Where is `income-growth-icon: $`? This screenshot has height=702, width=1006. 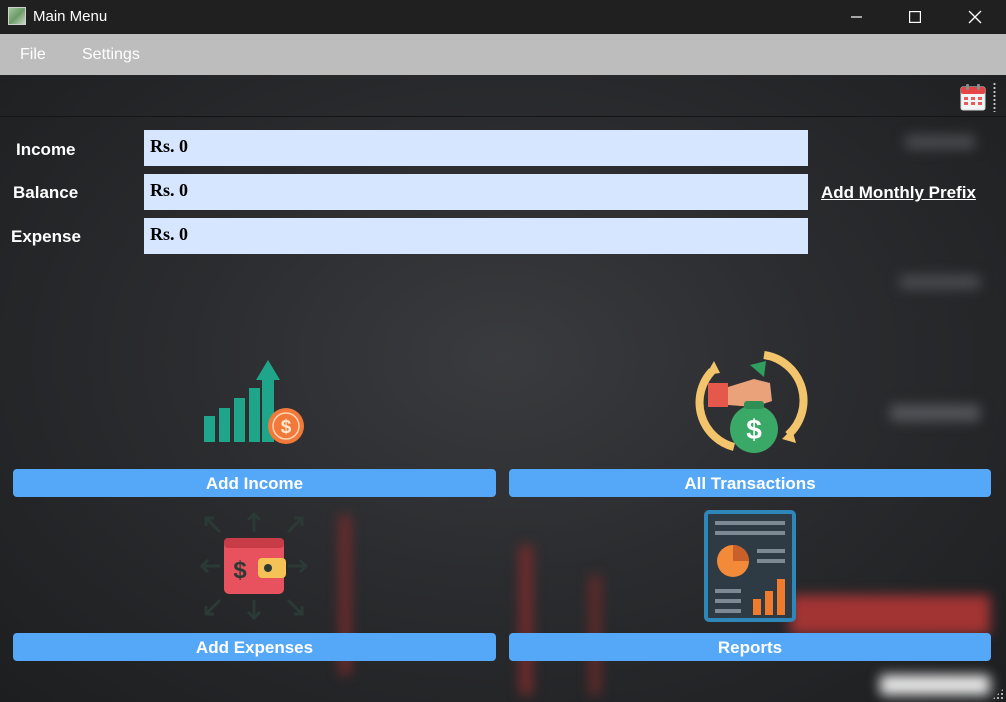 income-growth-icon: $ is located at coordinates (254, 402).